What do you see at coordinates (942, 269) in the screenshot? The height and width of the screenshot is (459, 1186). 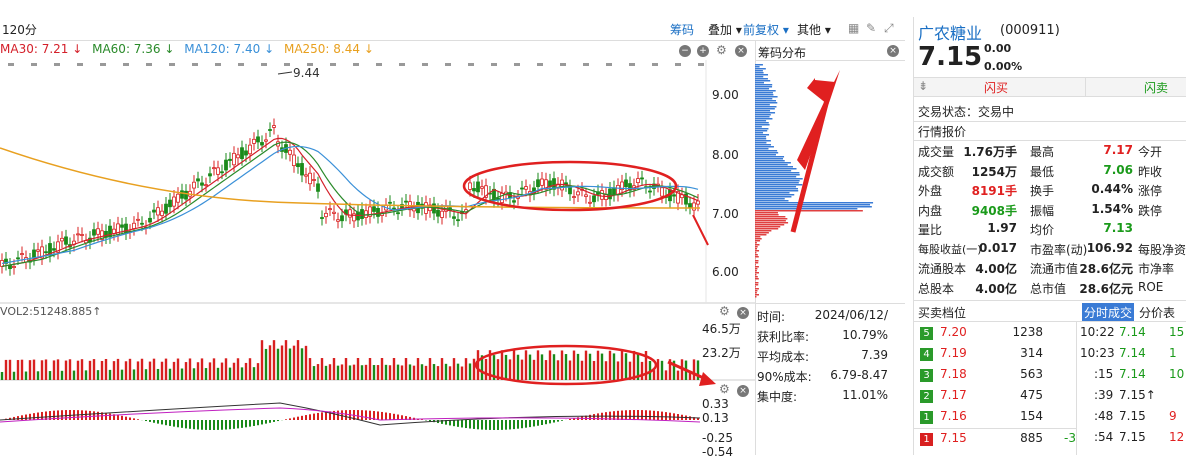 I see `quote-label: 流通股本` at bounding box center [942, 269].